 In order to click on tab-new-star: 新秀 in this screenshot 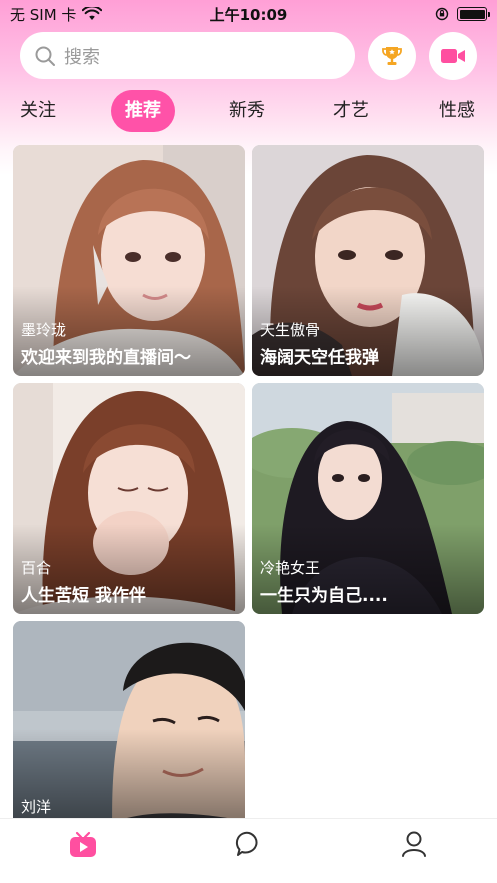, I will do `click(247, 111)`.